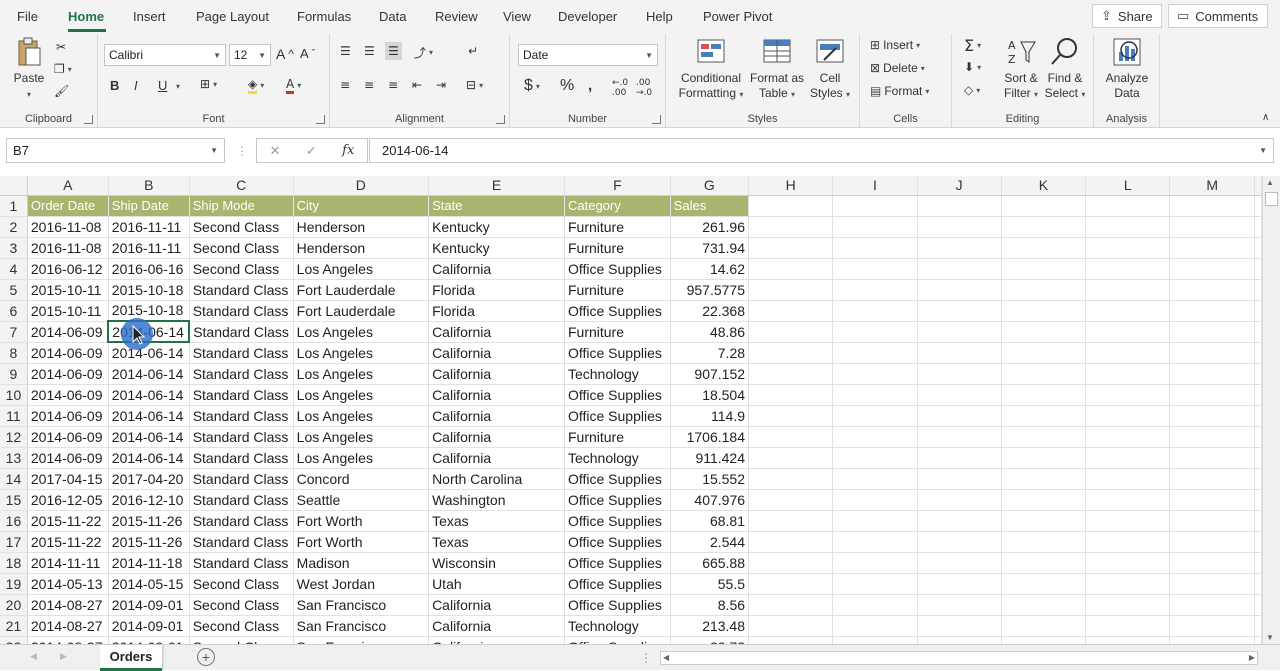  Describe the element at coordinates (1270, 182) in the screenshot. I see `scroll-up-icon: ▲` at that location.